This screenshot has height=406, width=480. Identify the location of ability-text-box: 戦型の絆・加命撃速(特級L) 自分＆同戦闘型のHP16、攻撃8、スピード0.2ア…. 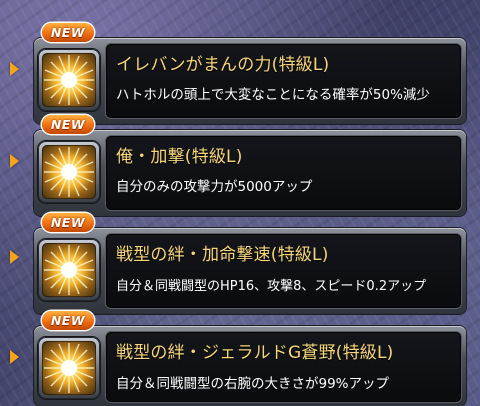
(283, 271).